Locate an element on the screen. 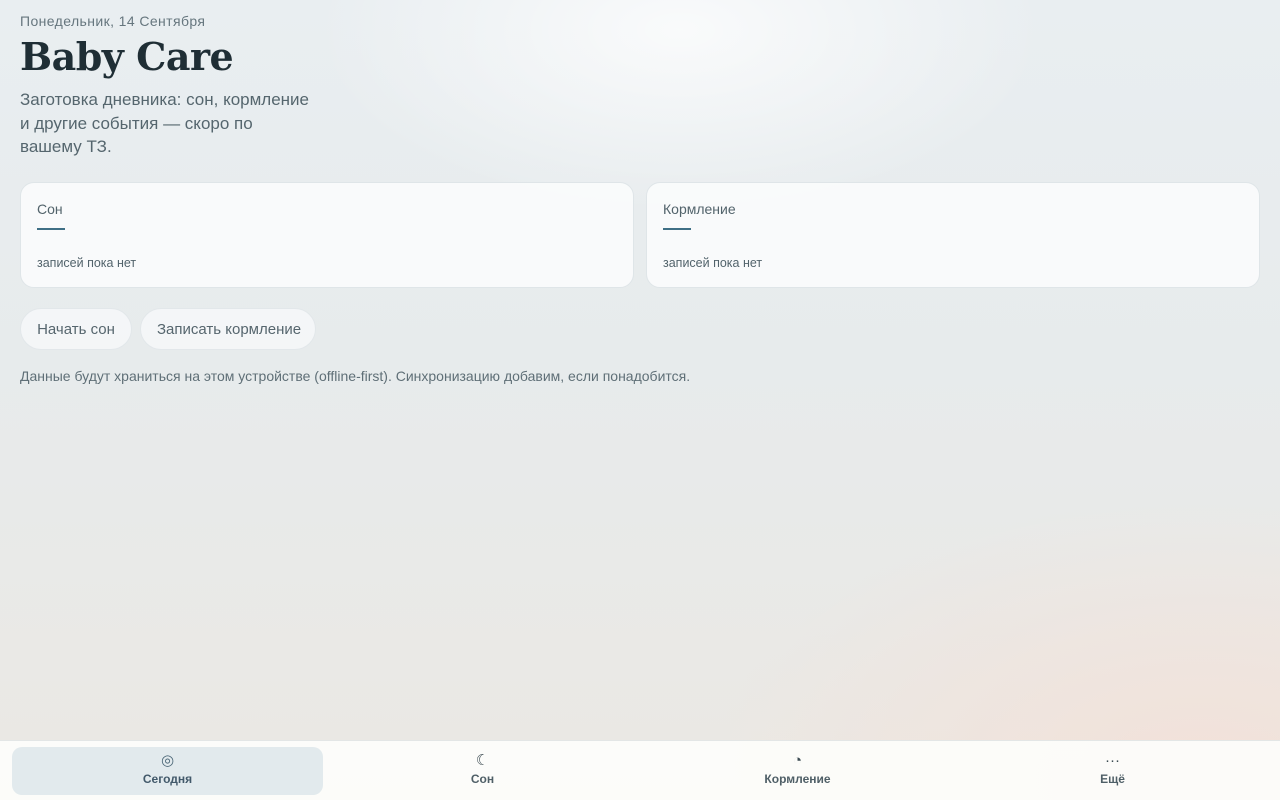  feeding-card-note: записей пока нет is located at coordinates (713, 263).